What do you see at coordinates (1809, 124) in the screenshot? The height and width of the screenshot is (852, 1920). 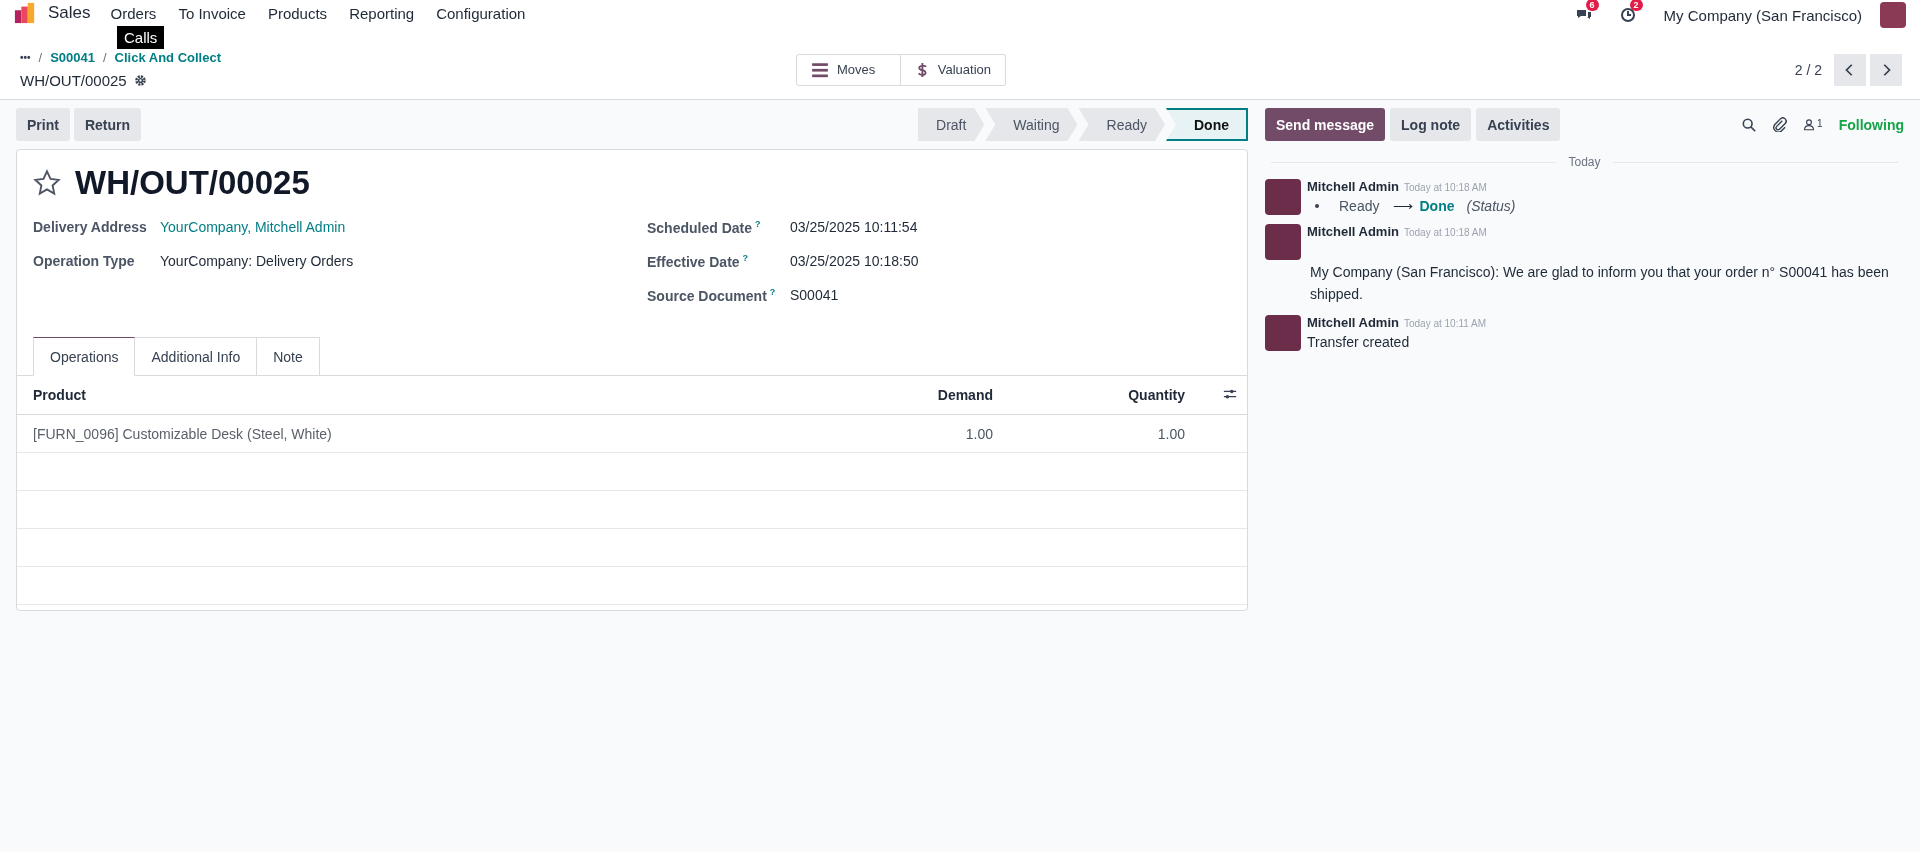 I see `person-icon` at bounding box center [1809, 124].